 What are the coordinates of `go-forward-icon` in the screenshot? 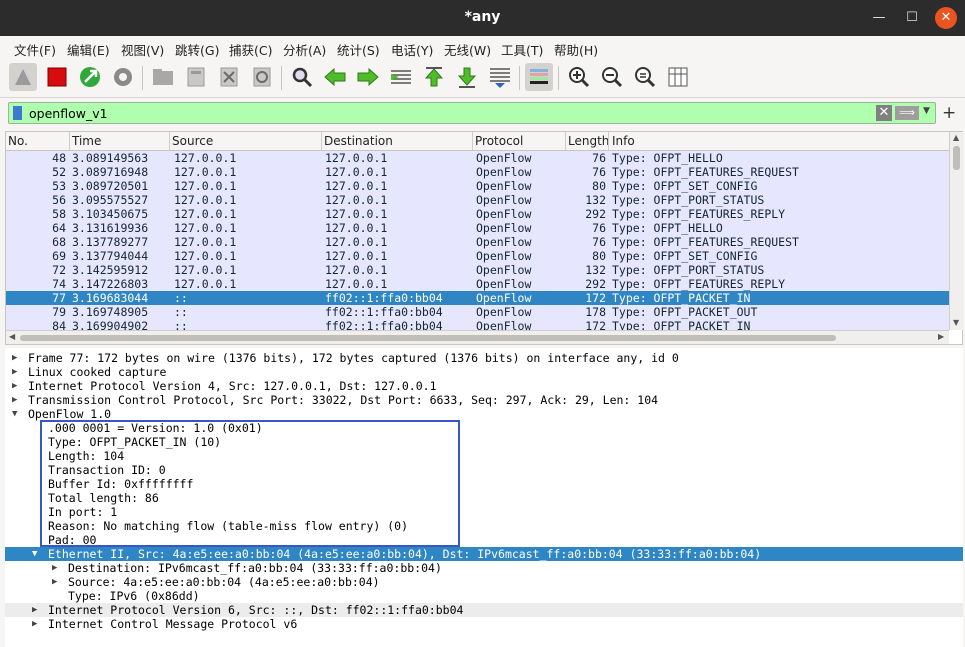 It's located at (368, 77).